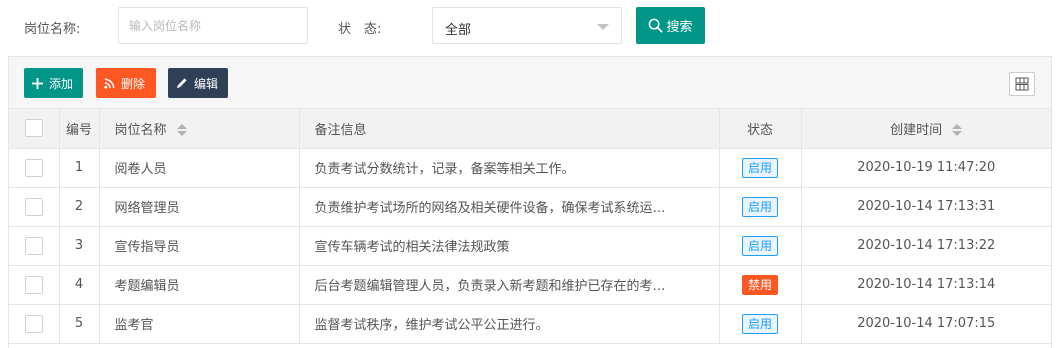 This screenshot has height=348, width=1056. Describe the element at coordinates (61, 83) in the screenshot. I see `add-button-label: 添加` at that location.